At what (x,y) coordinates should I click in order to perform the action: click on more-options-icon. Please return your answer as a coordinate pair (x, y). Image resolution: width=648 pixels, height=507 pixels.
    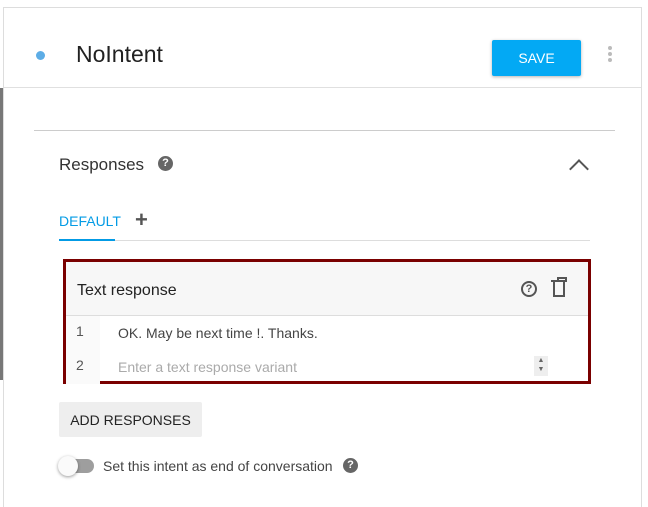
    Looking at the image, I should click on (610, 56).